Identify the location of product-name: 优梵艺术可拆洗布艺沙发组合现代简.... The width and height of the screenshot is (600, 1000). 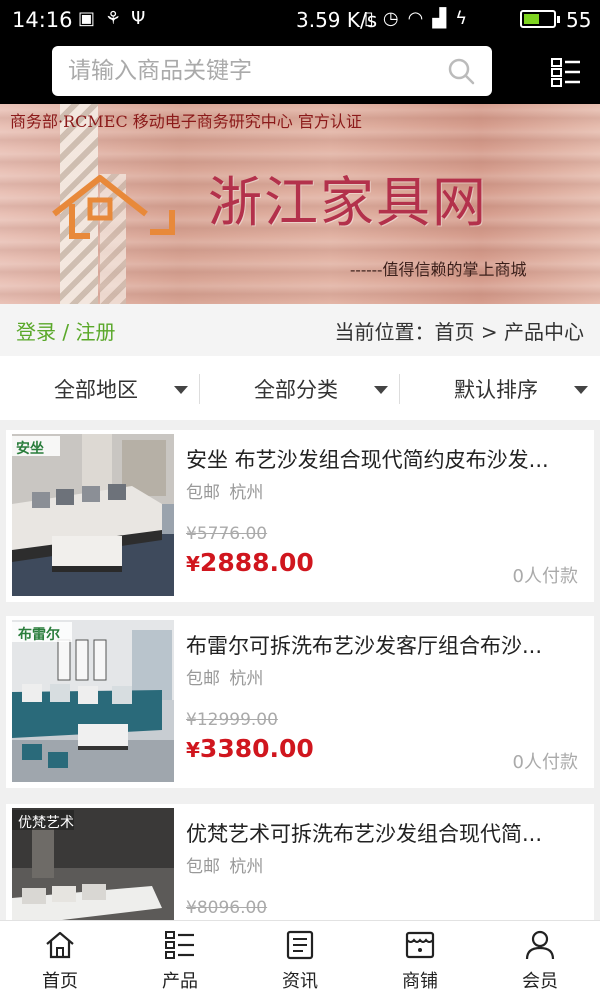
(382, 833).